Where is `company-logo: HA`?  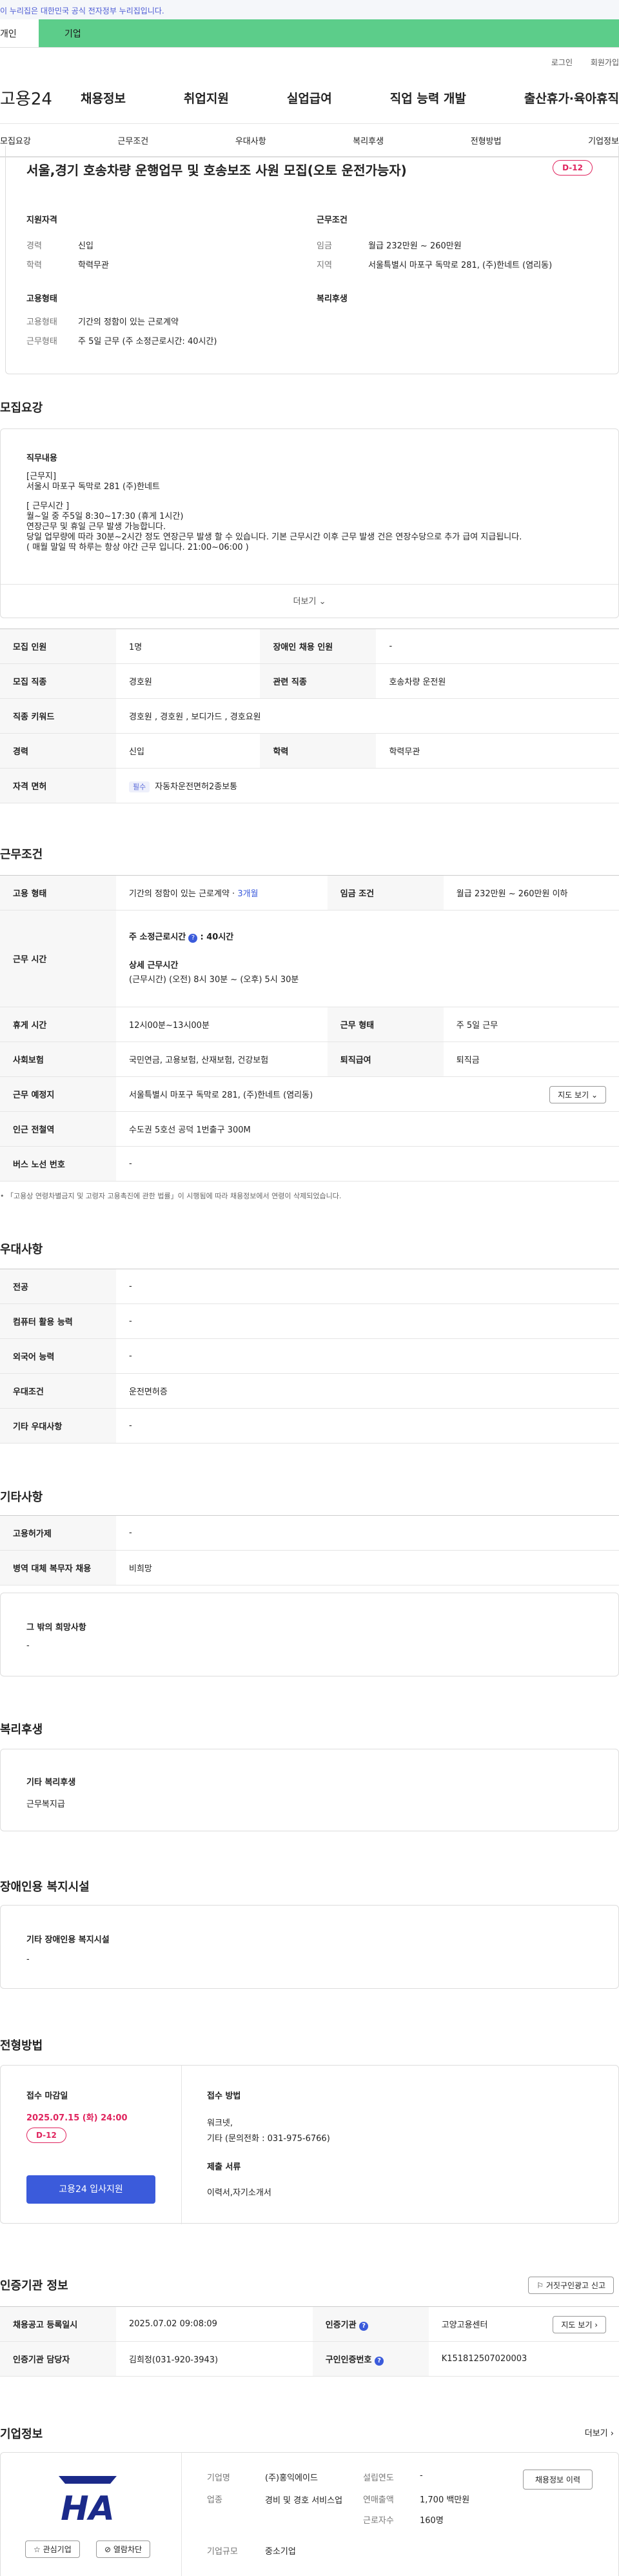 company-logo: HA is located at coordinates (87, 2499).